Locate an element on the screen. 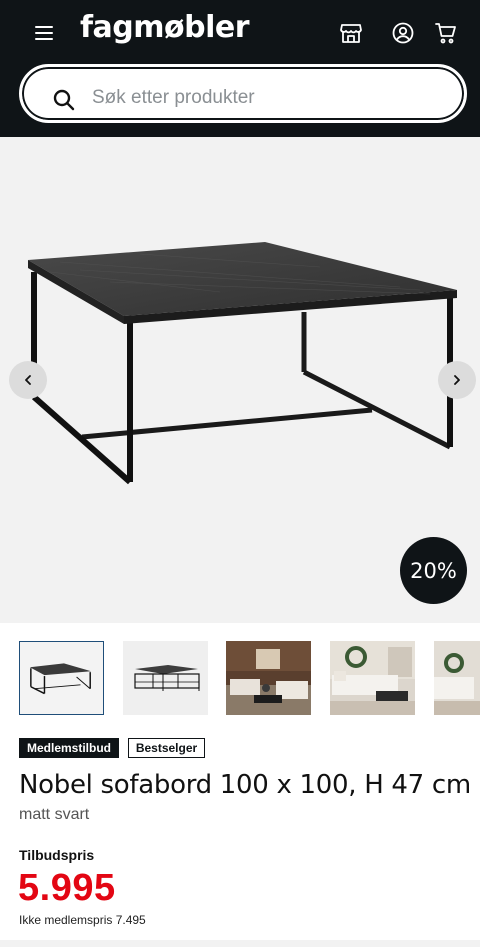 Image resolution: width=480 pixels, height=947 pixels. section-divider is located at coordinates (240, 943).